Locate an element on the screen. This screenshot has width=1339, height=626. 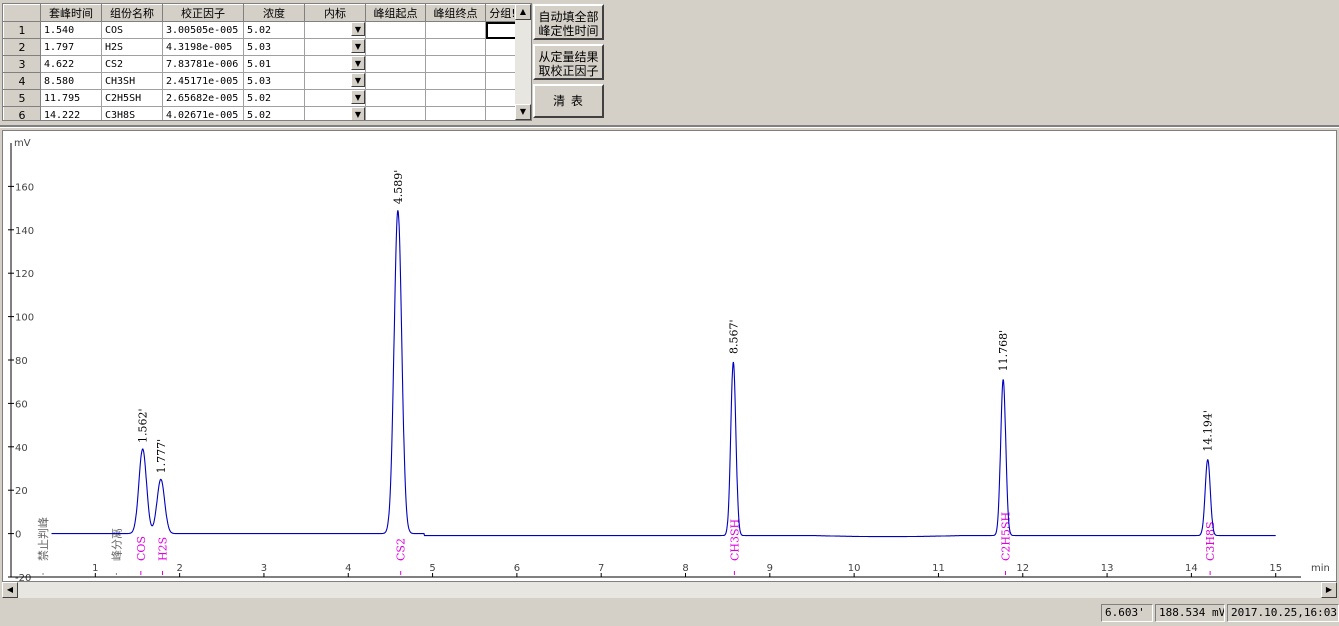
x-tick-label: 9 is located at coordinates (770, 568).